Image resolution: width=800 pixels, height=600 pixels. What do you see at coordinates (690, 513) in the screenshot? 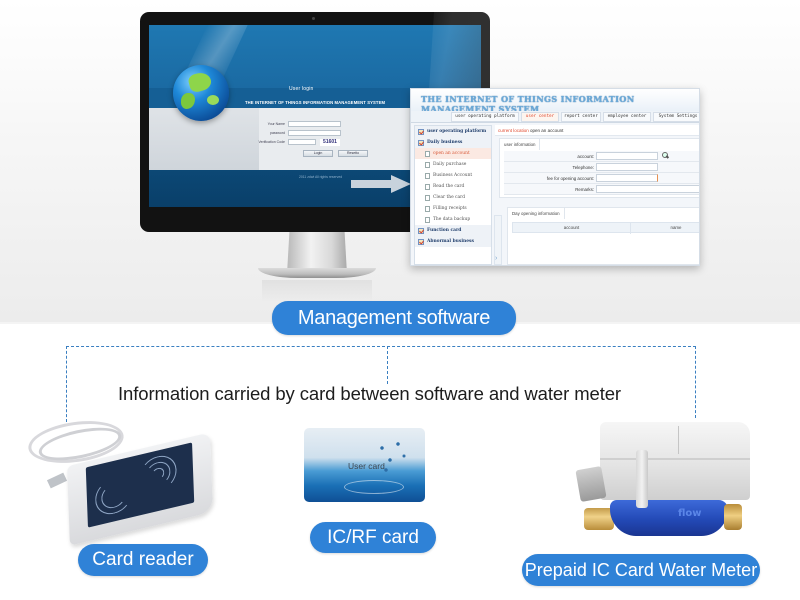
I see `meter-emboss: flow` at bounding box center [690, 513].